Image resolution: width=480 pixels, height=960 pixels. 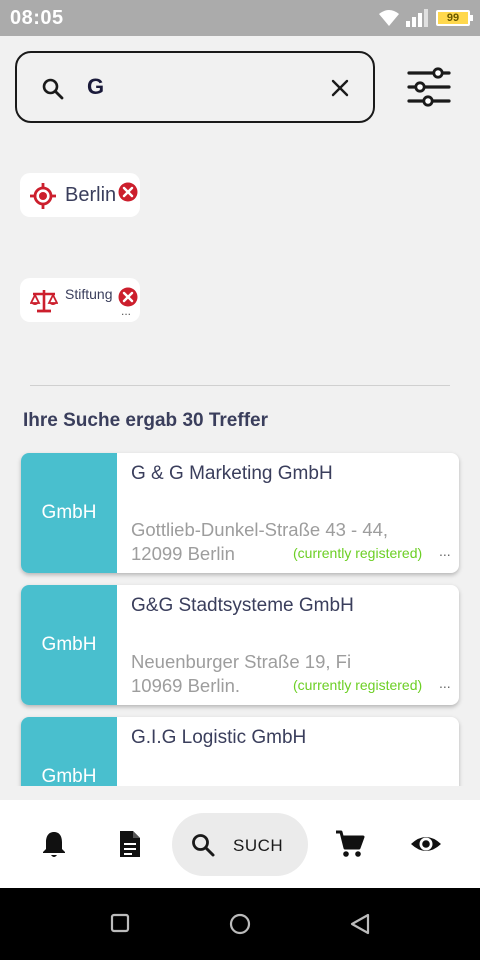 I want to click on sliders-icon, so click(x=429, y=87).